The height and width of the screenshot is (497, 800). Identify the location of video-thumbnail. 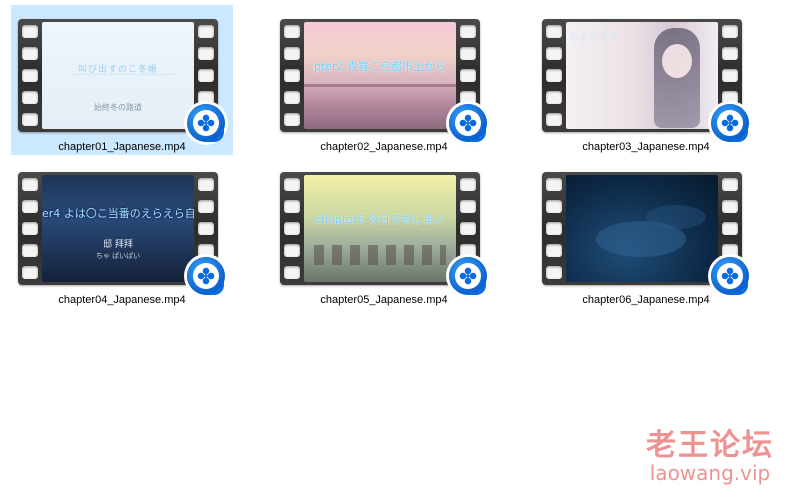
(642, 228).